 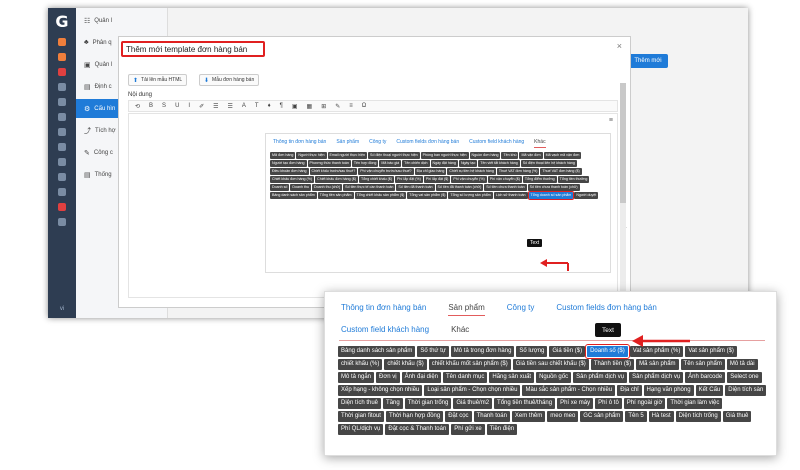 What do you see at coordinates (657, 364) in the screenshot?
I see `field-tag: Mã sản phẩm` at bounding box center [657, 364].